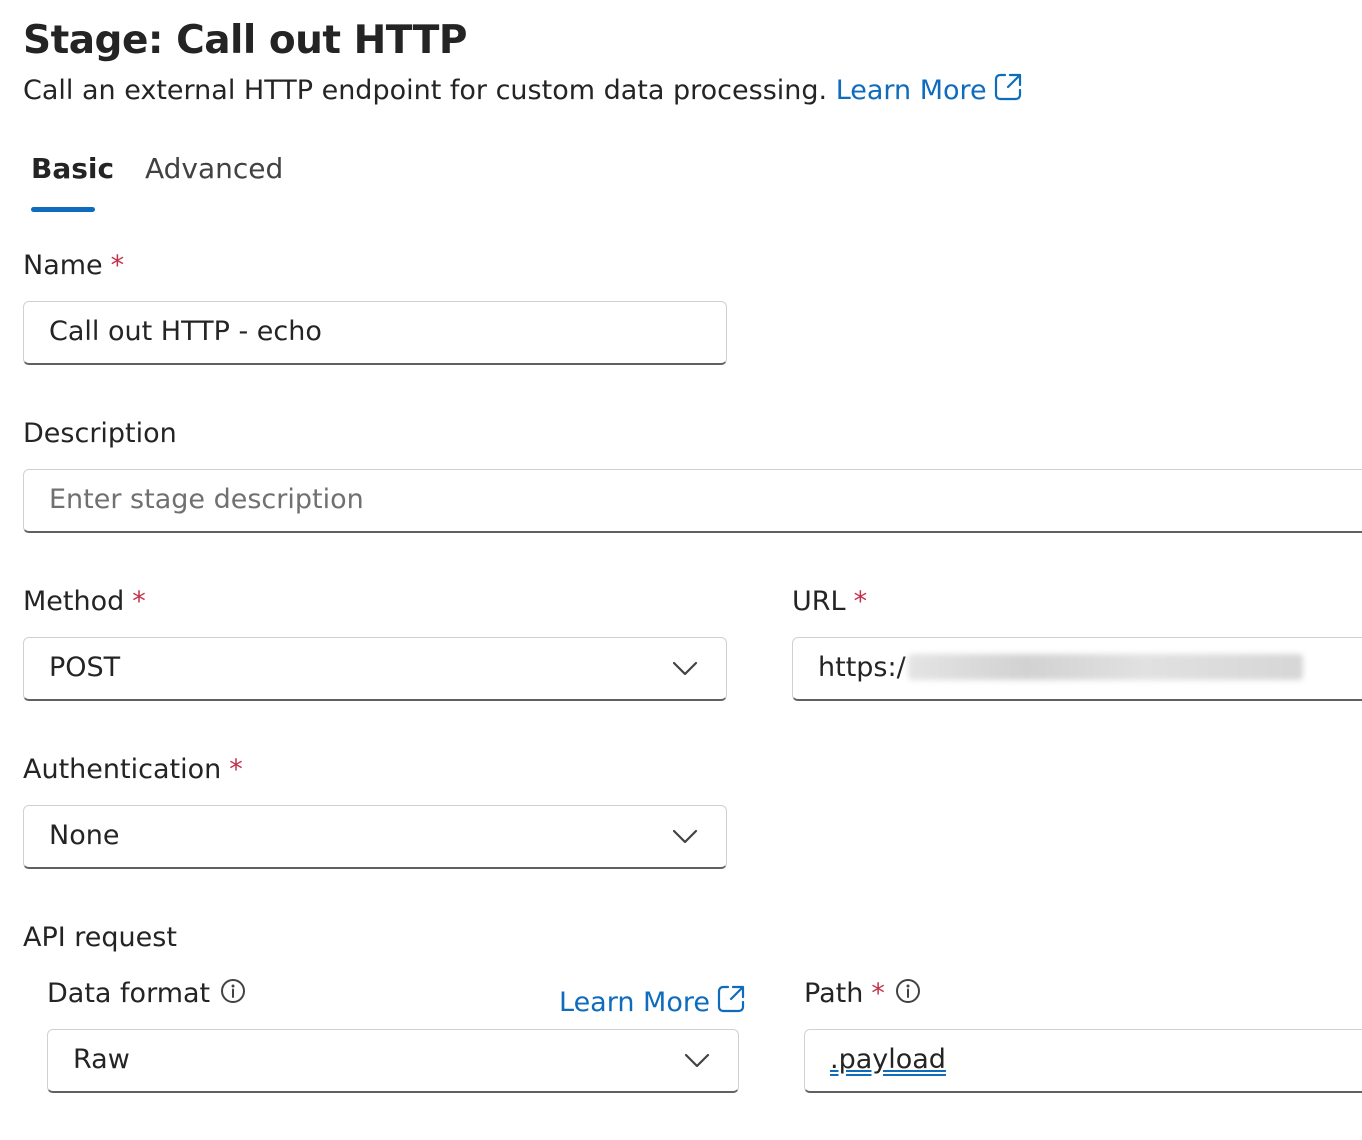 Image resolution: width=1362 pixels, height=1140 pixels. Describe the element at coordinates (888, 1059) in the screenshot. I see `path-value: .payload` at that location.